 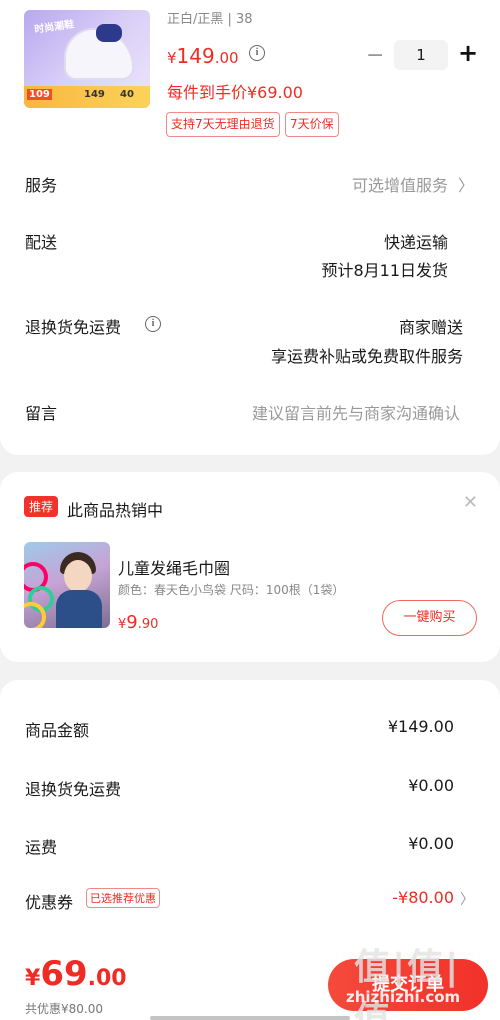 What do you see at coordinates (356, 412) in the screenshot?
I see `message-input: 建议留言前先与商家沟通确认` at bounding box center [356, 412].